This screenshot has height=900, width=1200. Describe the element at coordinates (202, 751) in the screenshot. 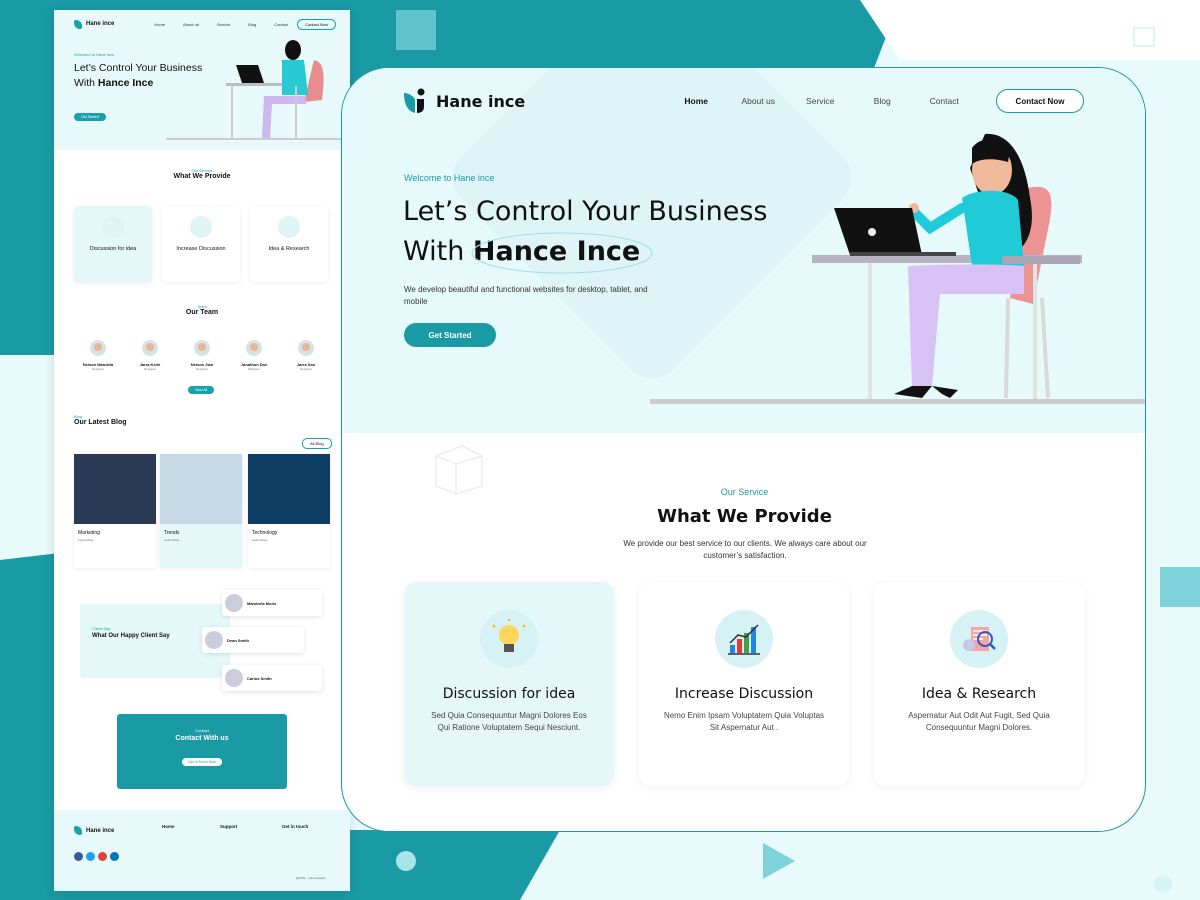

I see `preview-contact-section: Contact Contact With us Get In Touch Now` at that location.